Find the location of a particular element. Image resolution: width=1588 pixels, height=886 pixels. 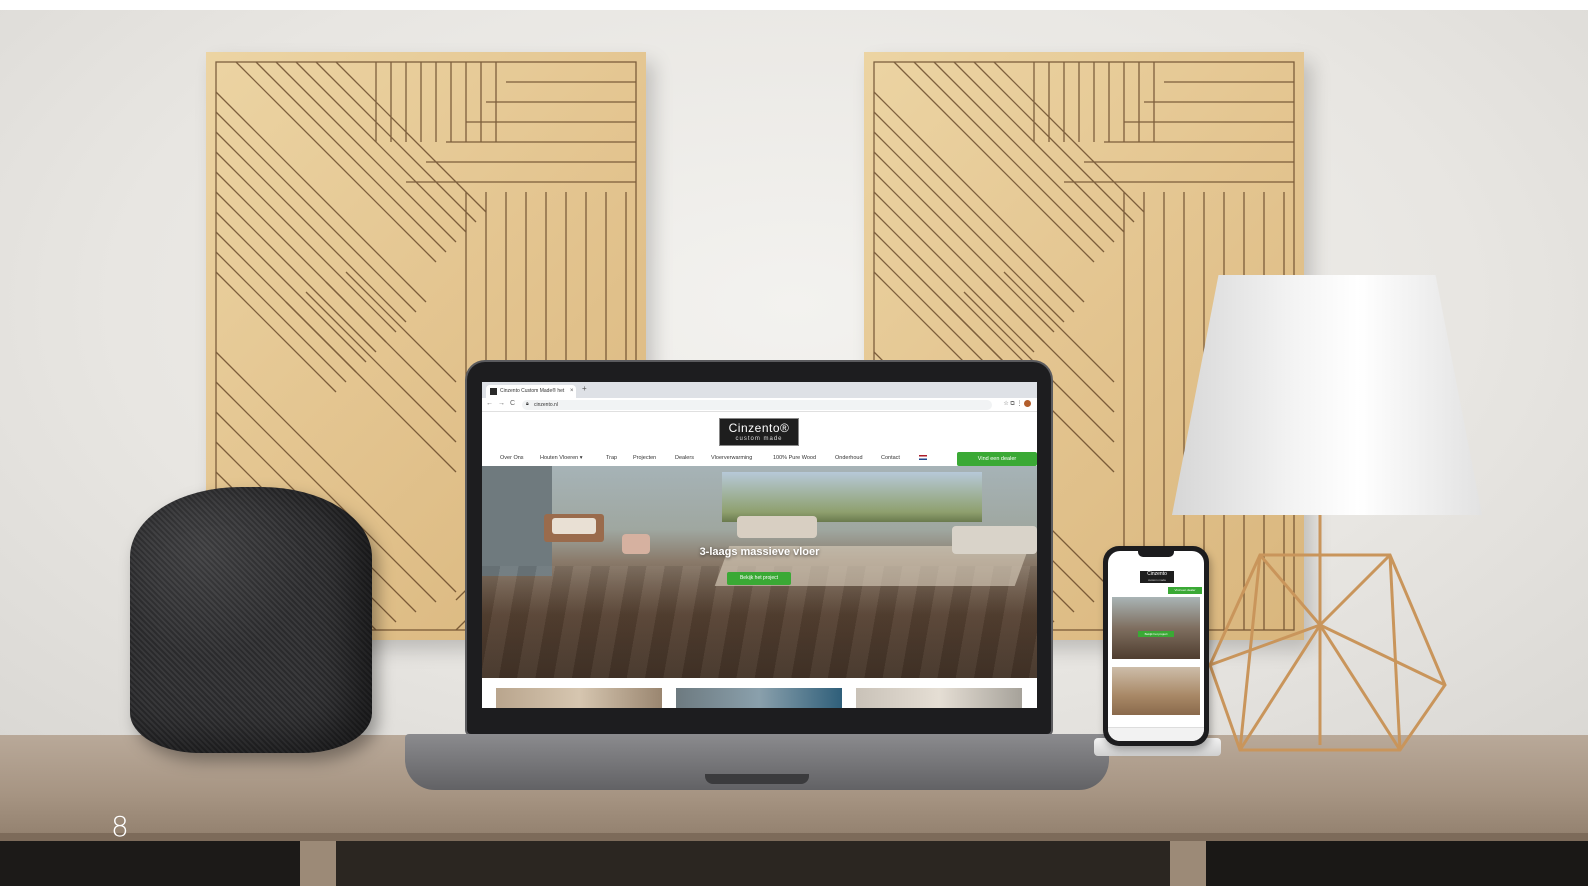

language-flag-icon is located at coordinates (923, 457).